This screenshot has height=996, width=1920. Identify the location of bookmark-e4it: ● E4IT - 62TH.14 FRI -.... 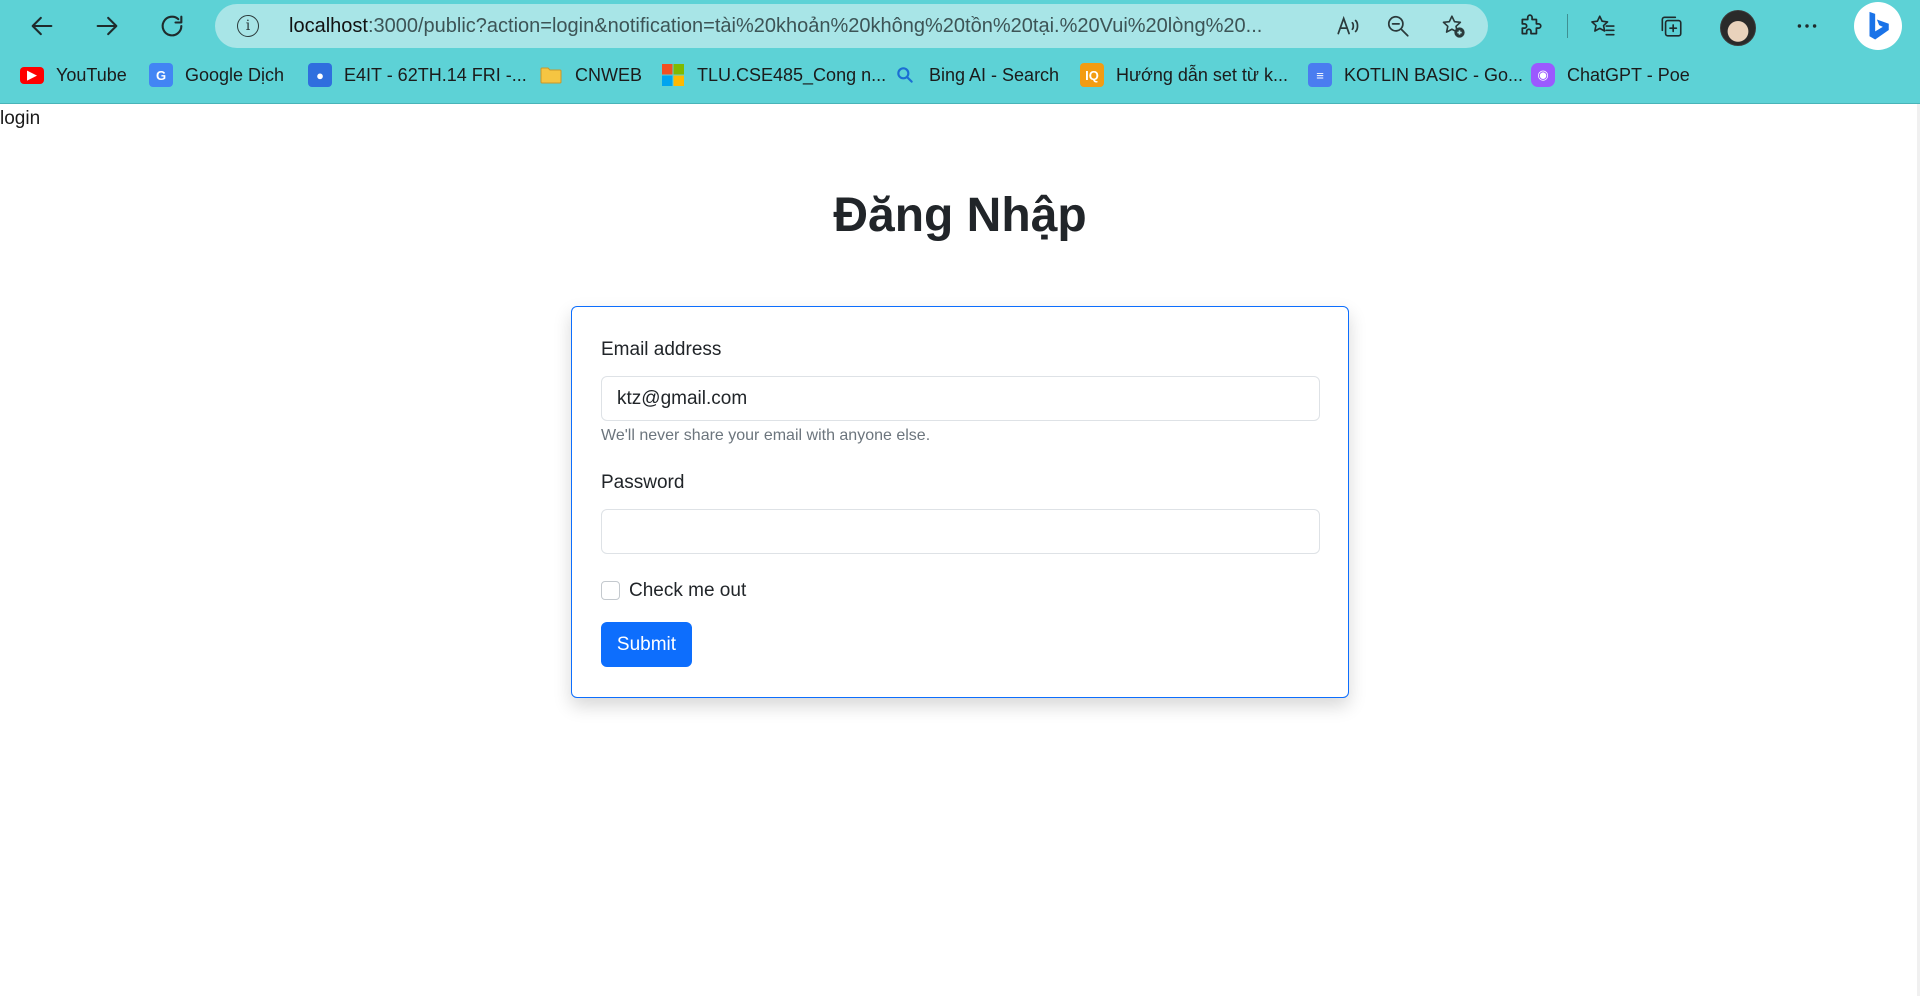
(417, 75).